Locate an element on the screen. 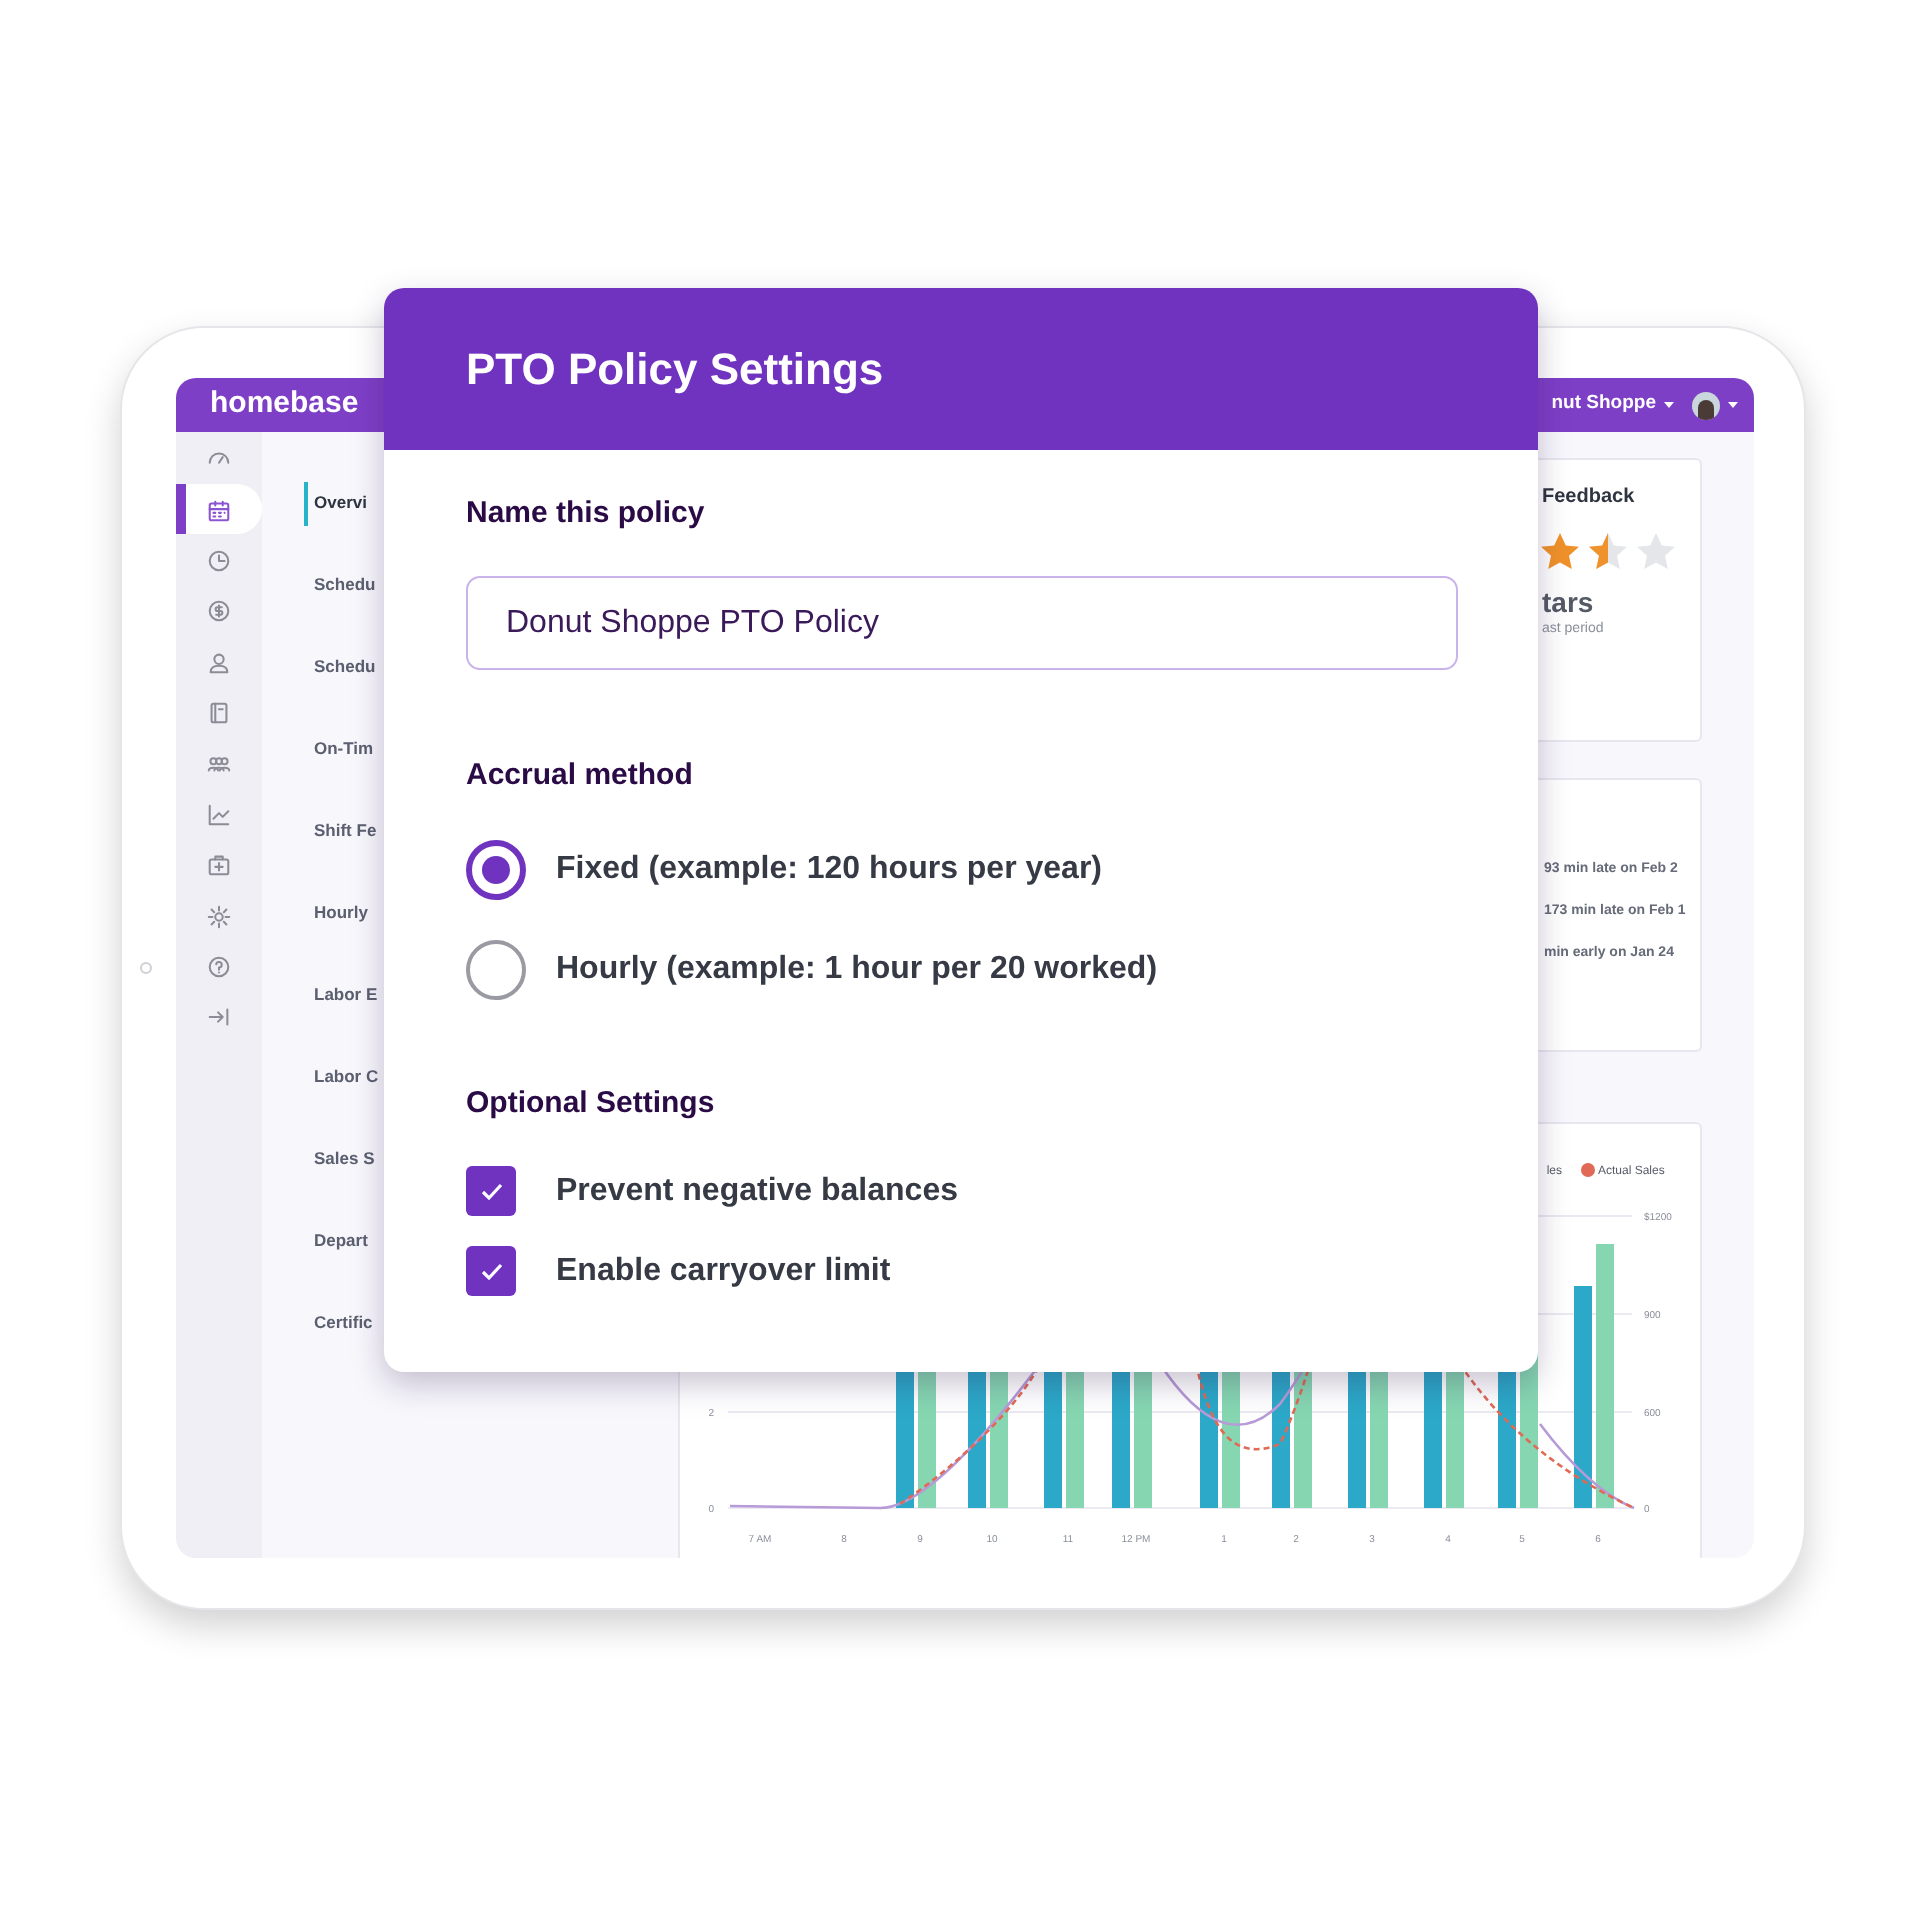 This screenshot has height=1922, width=1920. radio-label: Fixed (example: 120 hours per year) is located at coordinates (829, 870).